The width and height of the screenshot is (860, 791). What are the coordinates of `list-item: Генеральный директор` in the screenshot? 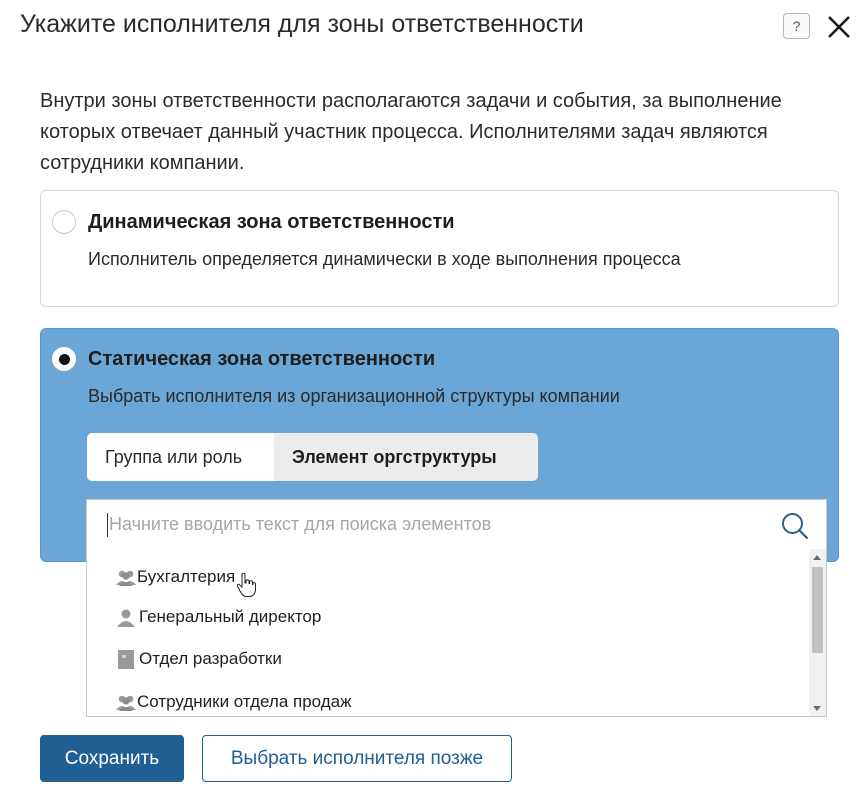 It's located at (447, 617).